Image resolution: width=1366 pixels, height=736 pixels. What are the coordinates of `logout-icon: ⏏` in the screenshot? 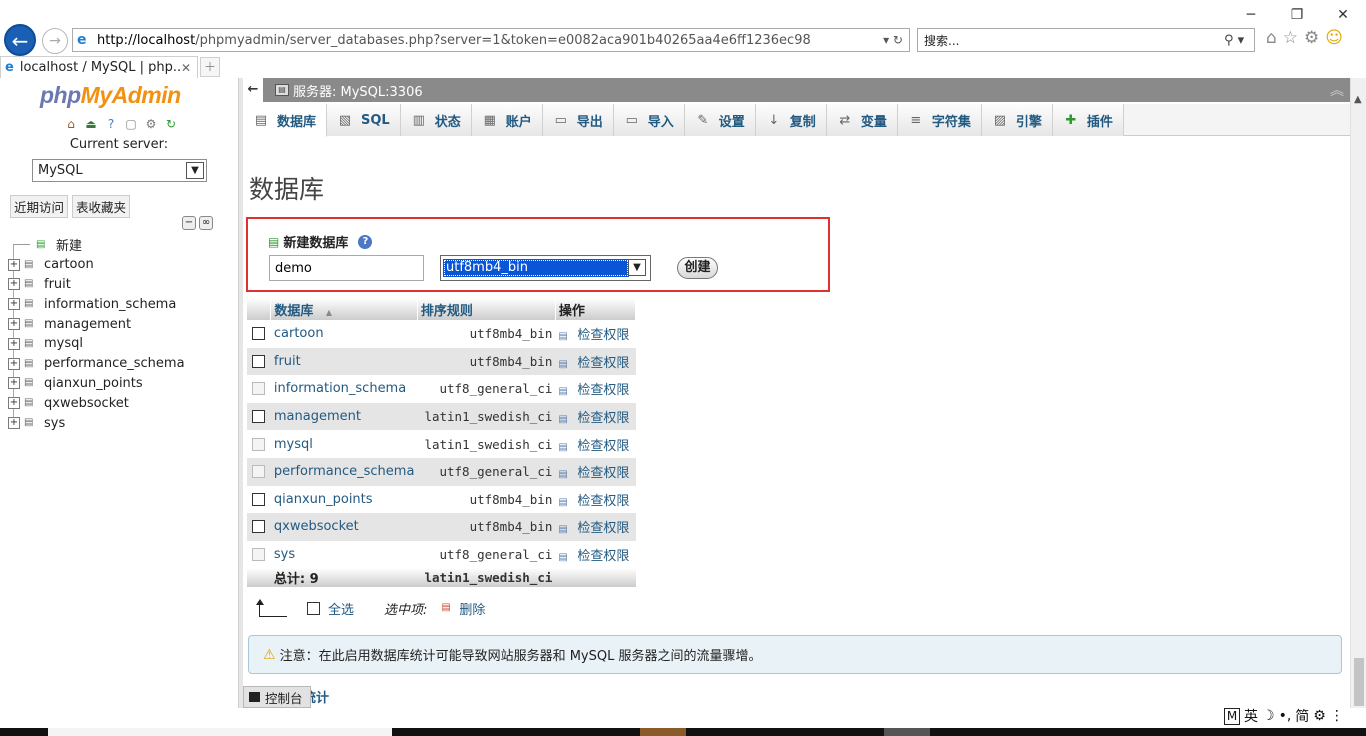 It's located at (91, 124).